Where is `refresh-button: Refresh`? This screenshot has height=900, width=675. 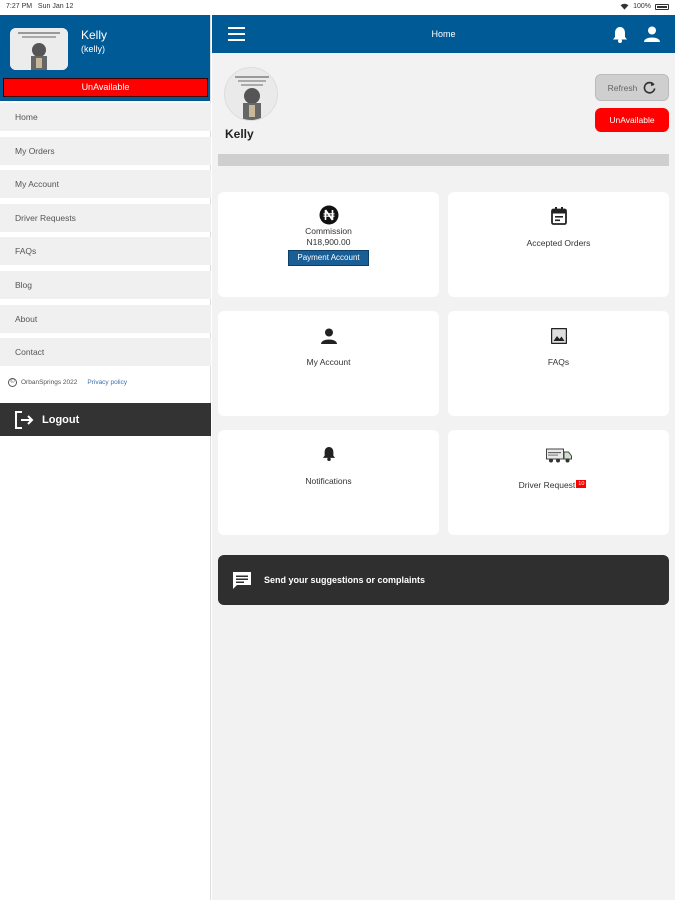
refresh-button: Refresh is located at coordinates (632, 87).